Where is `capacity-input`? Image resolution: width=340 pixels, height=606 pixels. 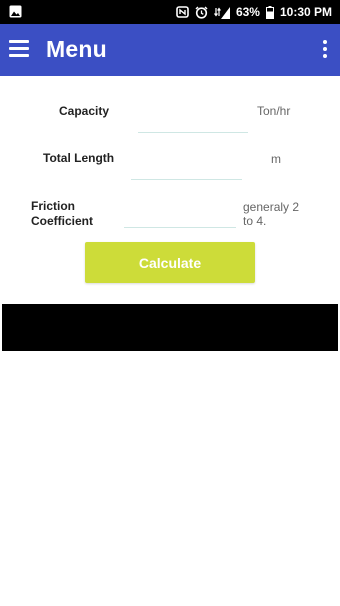
capacity-input is located at coordinates (193, 121).